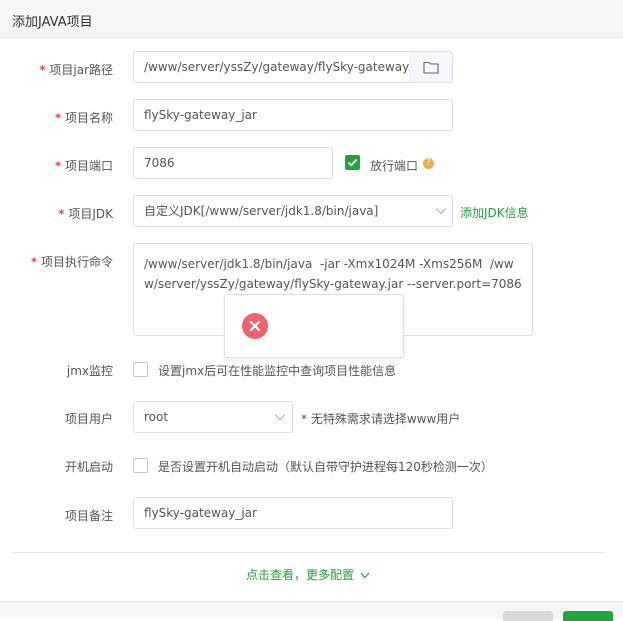 The width and height of the screenshot is (623, 621). I want to click on project-jdk-label: * 项目JDK, so click(85, 214).